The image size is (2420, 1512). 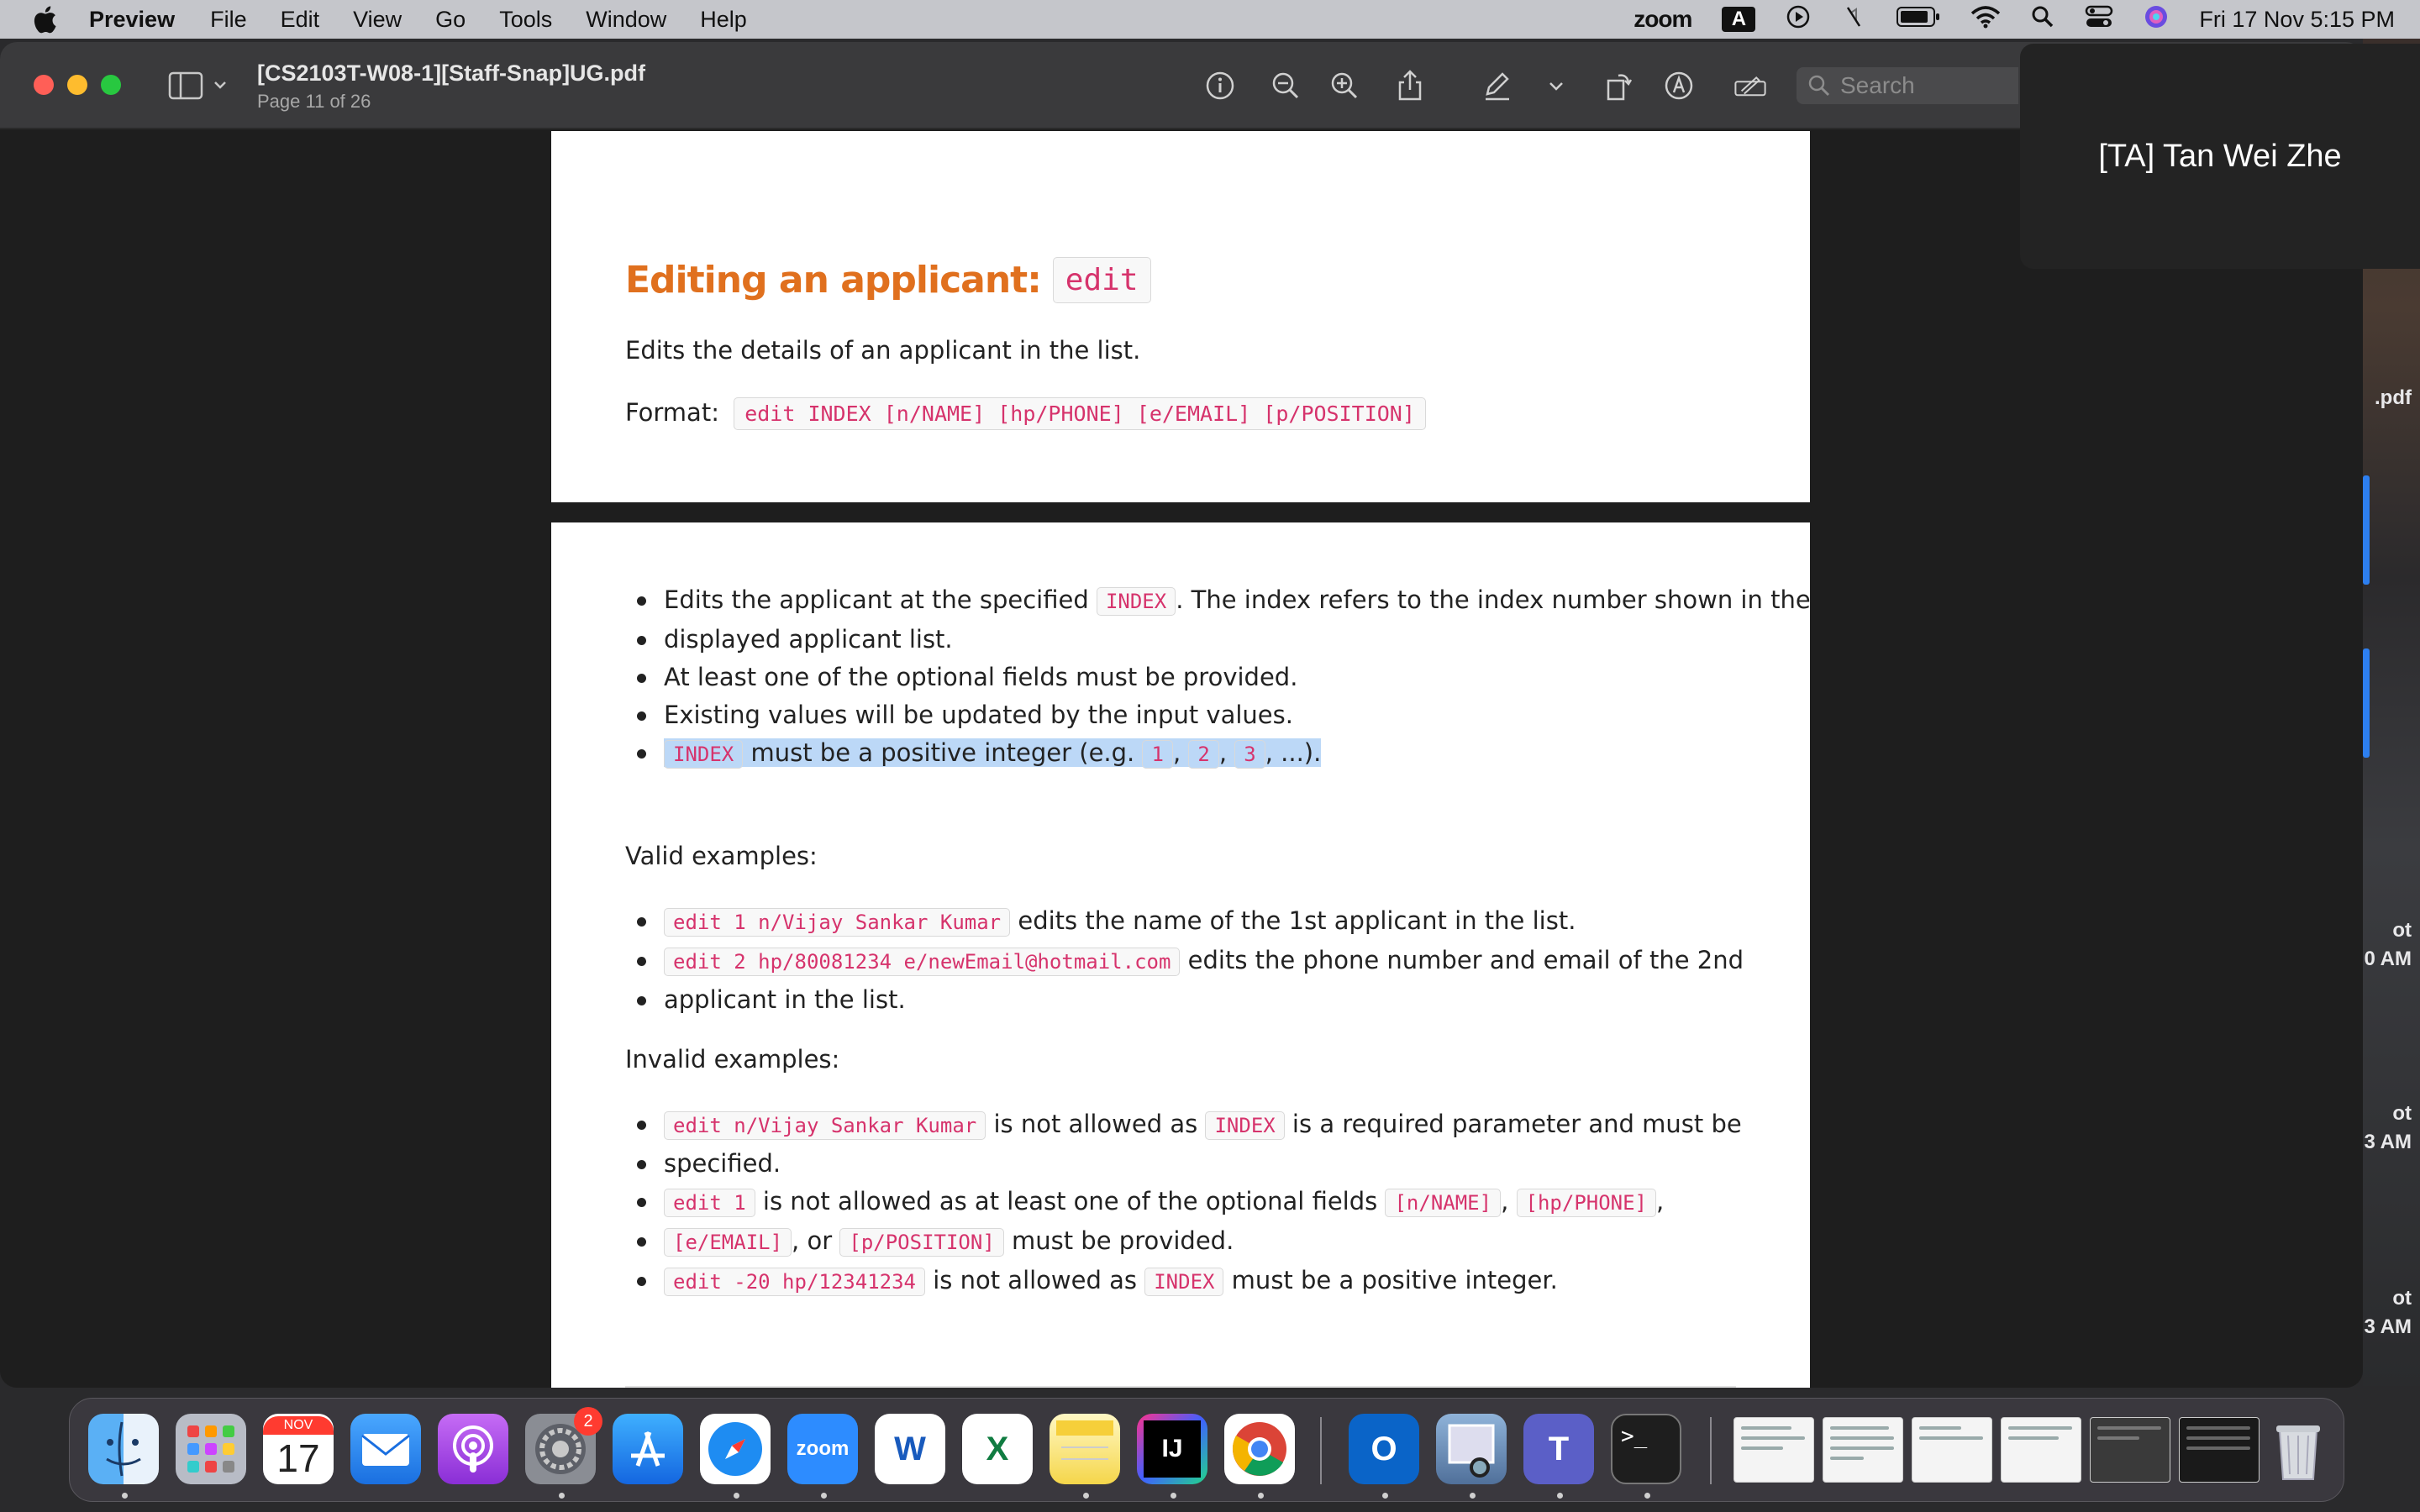 What do you see at coordinates (997, 1449) in the screenshot?
I see `excel-icon: X` at bounding box center [997, 1449].